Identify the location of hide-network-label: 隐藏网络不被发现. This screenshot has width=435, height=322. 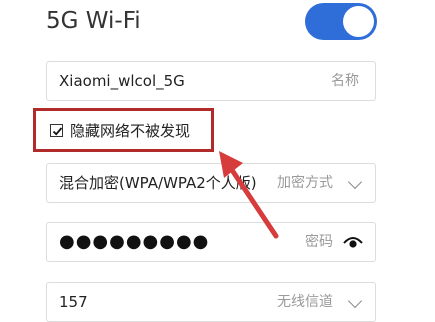
(130, 130).